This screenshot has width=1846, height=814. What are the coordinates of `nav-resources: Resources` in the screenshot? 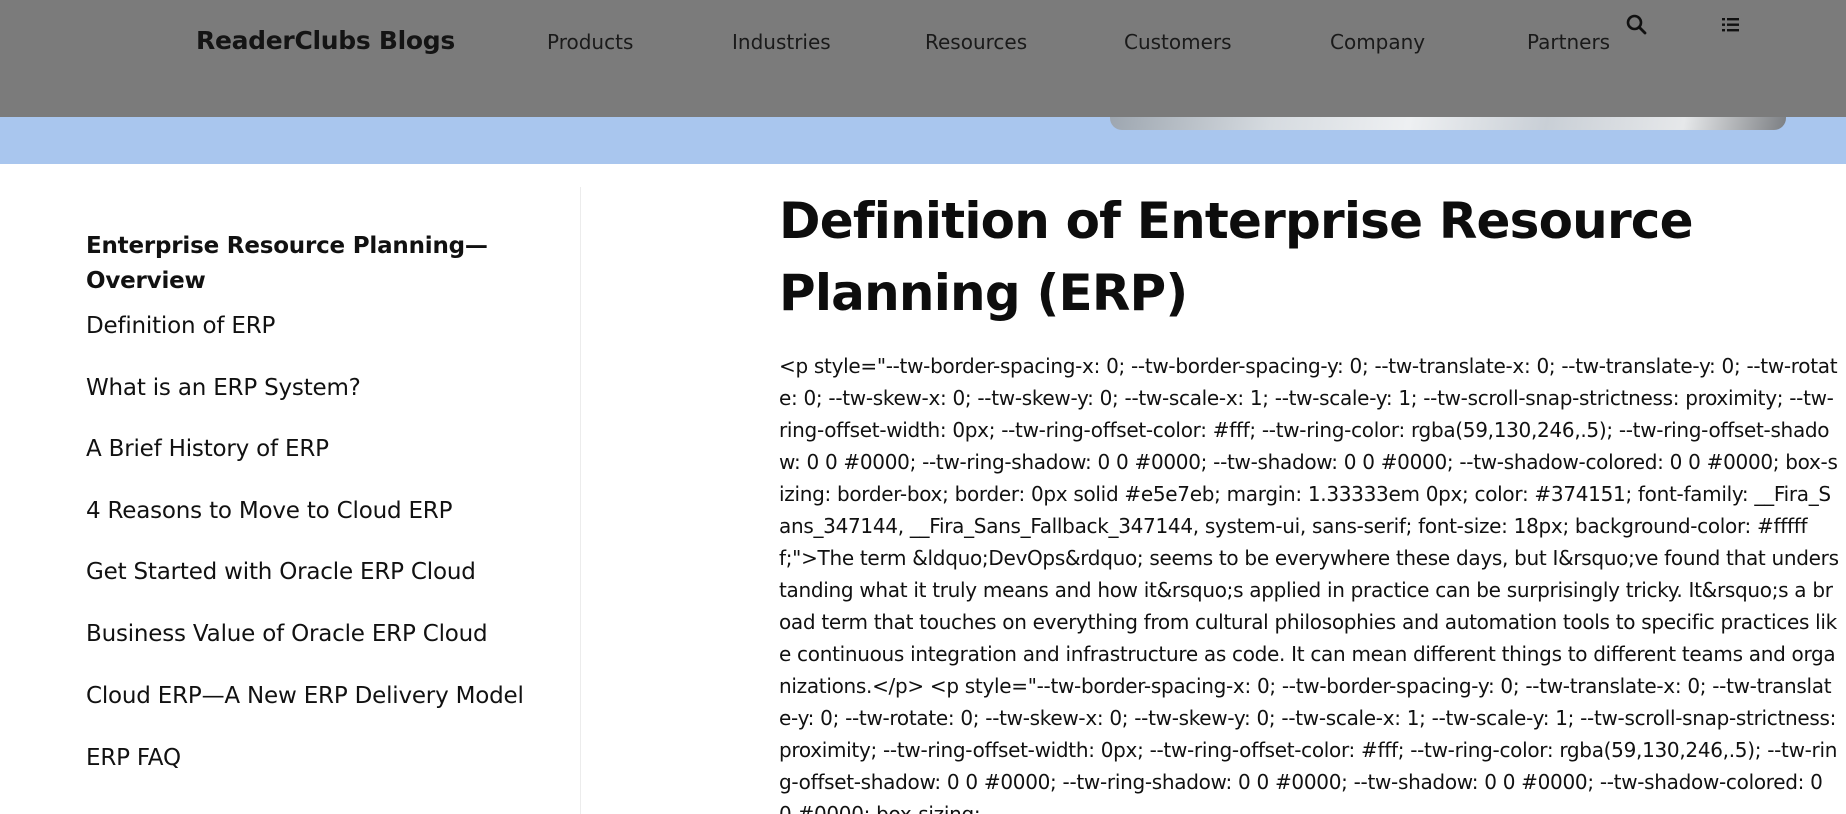 It's located at (976, 42).